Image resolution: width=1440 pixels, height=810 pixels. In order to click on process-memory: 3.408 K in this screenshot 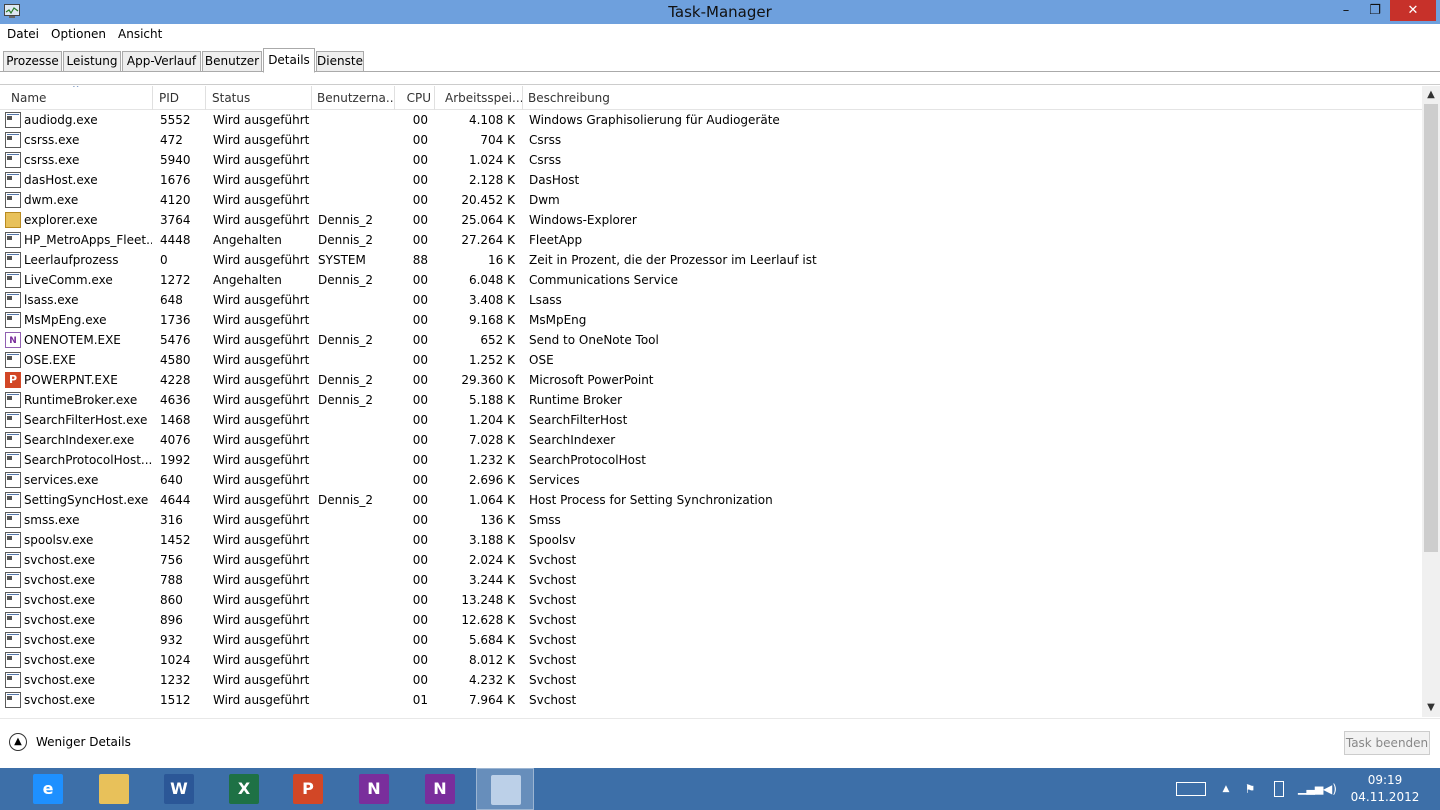, I will do `click(491, 300)`.